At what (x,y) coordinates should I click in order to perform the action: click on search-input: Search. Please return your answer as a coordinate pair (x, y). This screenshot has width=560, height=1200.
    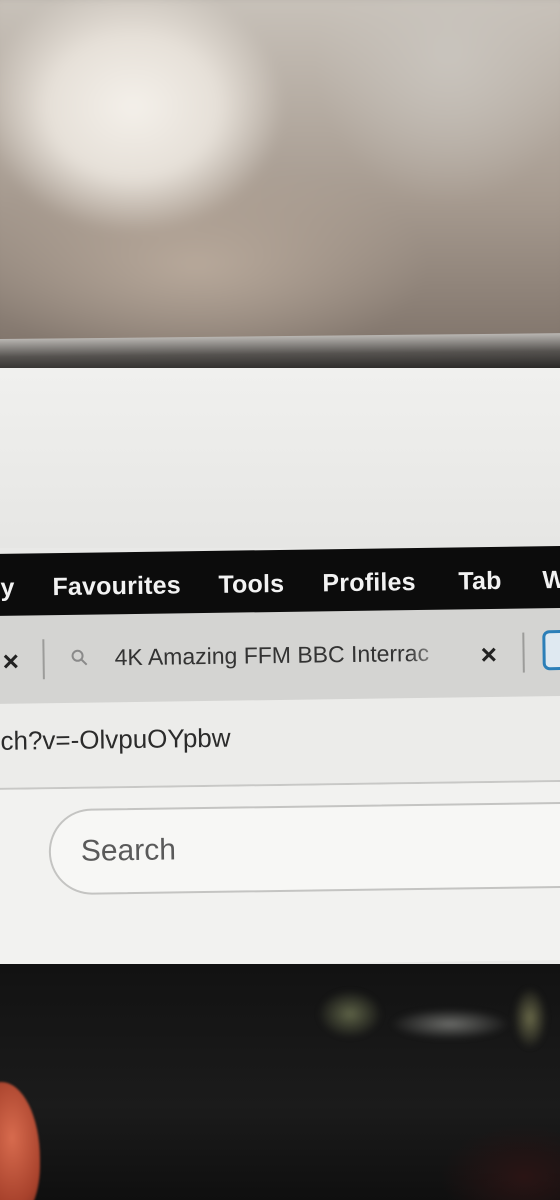
    Looking at the image, I should click on (304, 848).